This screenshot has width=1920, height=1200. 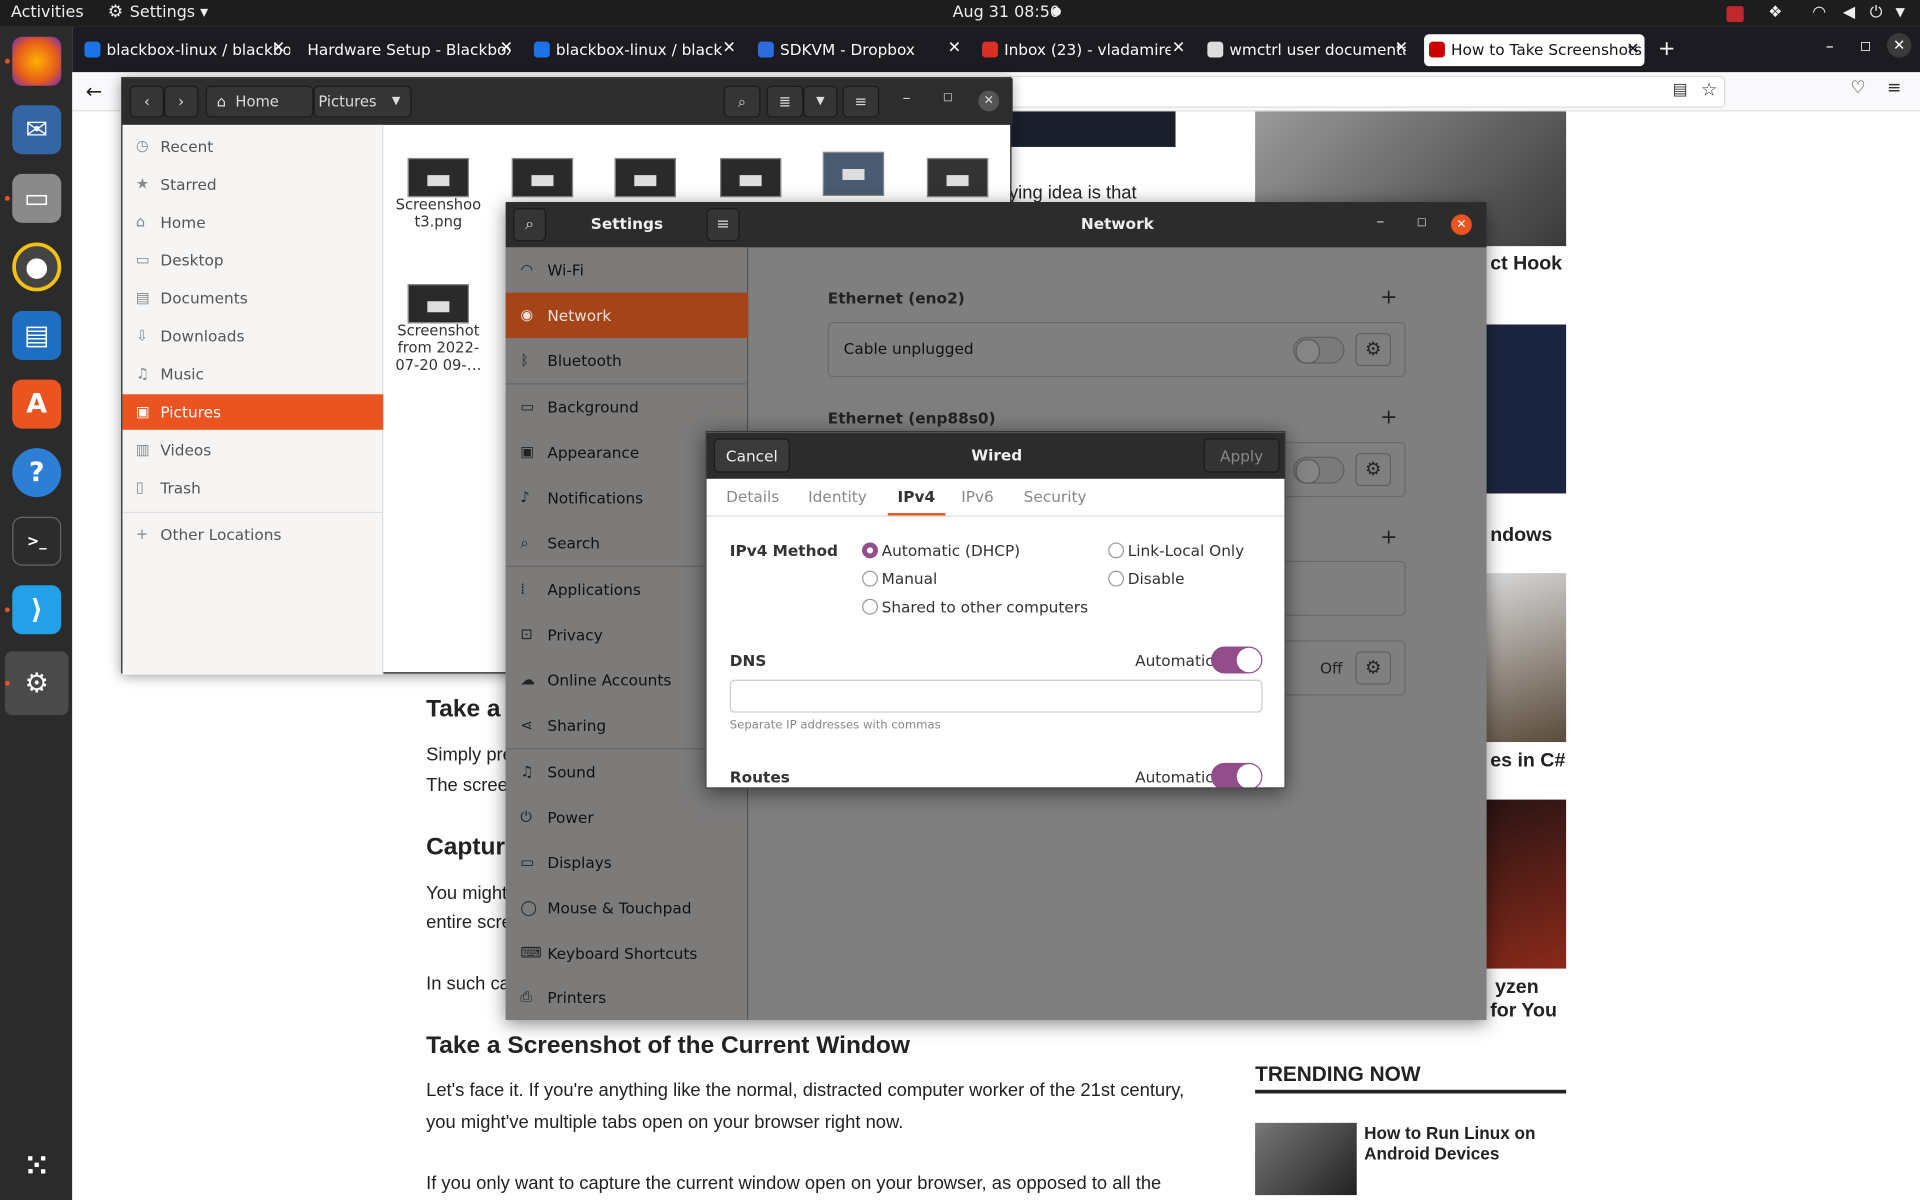 What do you see at coordinates (1534, 50) in the screenshot?
I see `browser-tab-active: How to Take Screenshots ✕` at bounding box center [1534, 50].